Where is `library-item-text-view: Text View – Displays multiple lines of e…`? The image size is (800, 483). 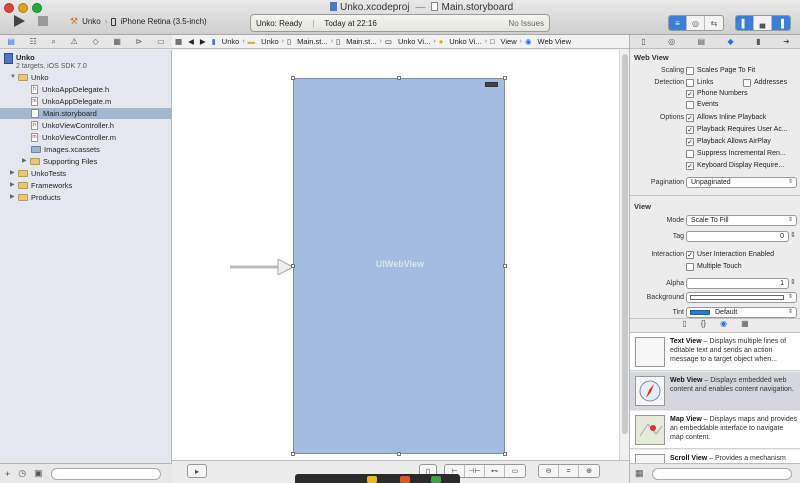
library-item-text-view: Text View – Displays multiple lines of e… is located at coordinates (715, 352).